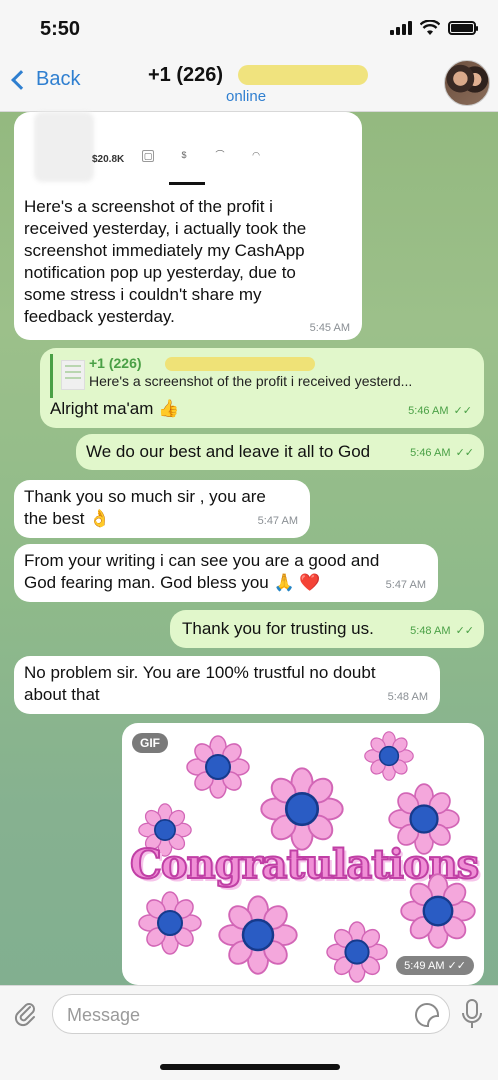 This screenshot has height=1080, width=498. Describe the element at coordinates (64, 147) in the screenshot. I see `screenshot-thumbnail` at that location.